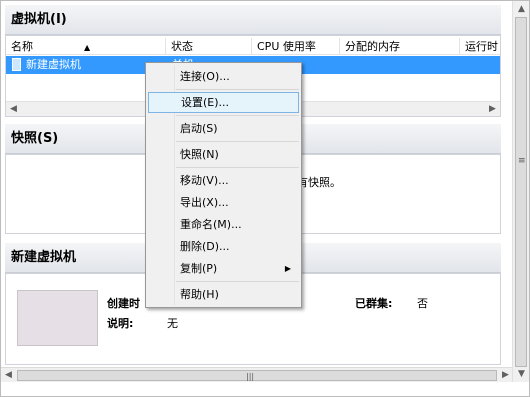 The image size is (530, 397). What do you see at coordinates (286, 46) in the screenshot?
I see `column-cpu-label: CPU 使用率` at bounding box center [286, 46].